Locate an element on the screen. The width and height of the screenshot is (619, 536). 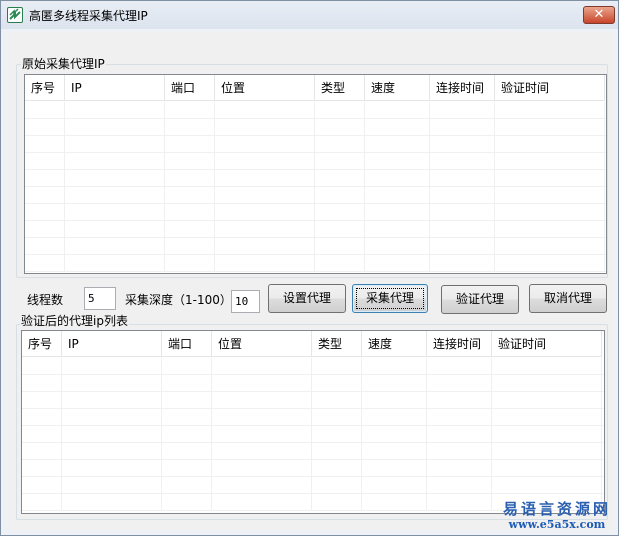
close-icon: ✕ is located at coordinates (599, 14).